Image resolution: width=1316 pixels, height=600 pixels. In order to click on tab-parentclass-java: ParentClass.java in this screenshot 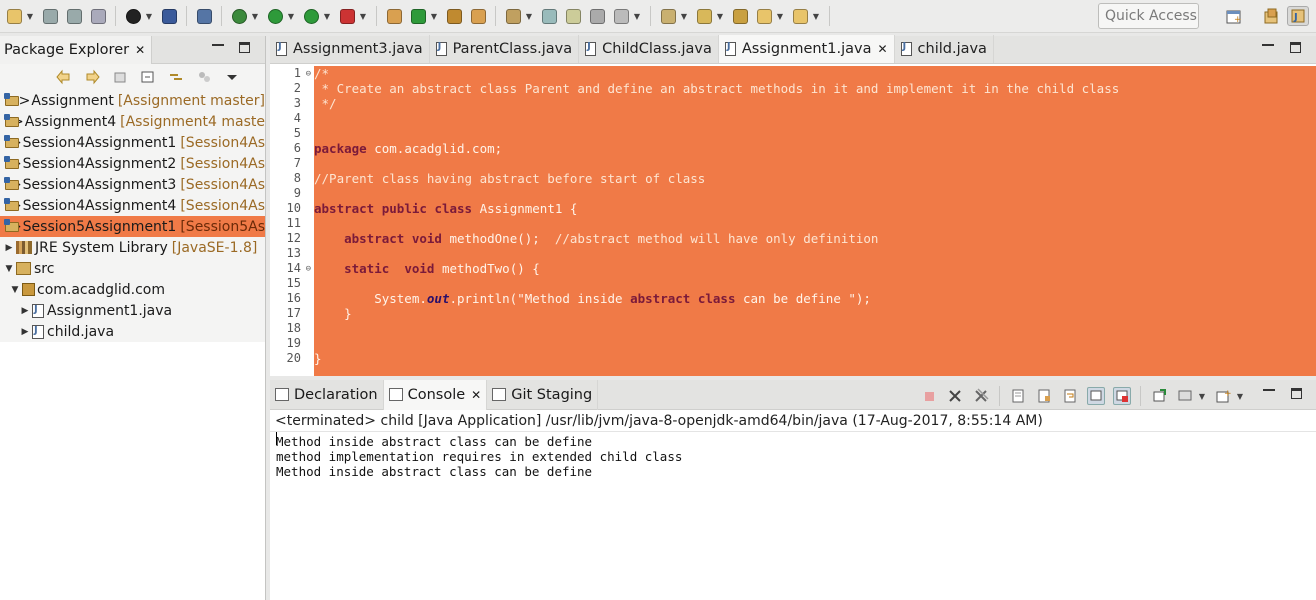, I will do `click(505, 49)`.